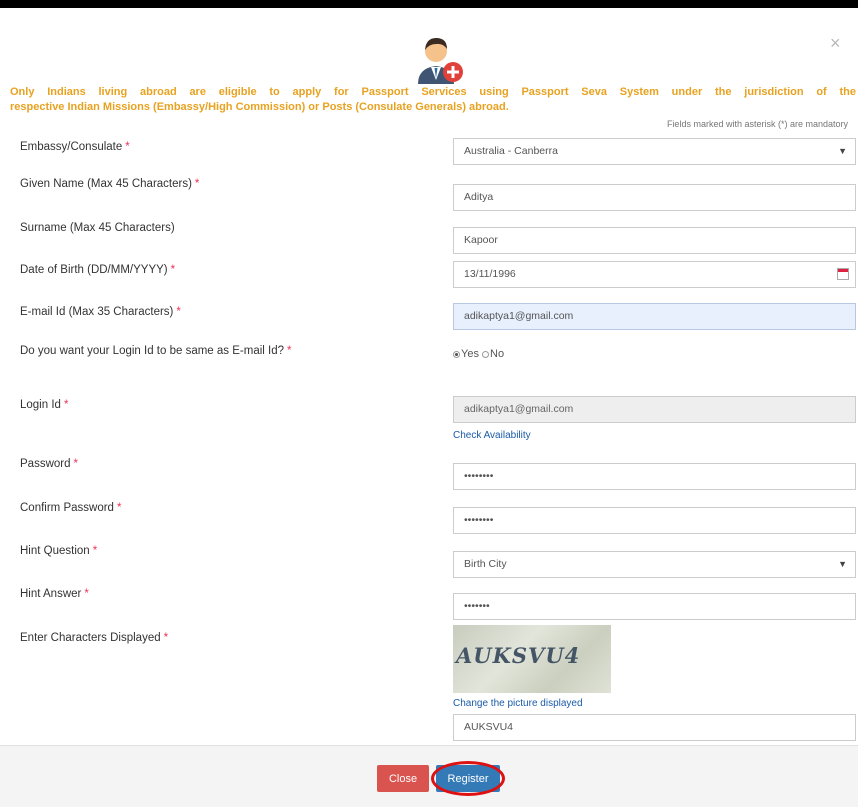 This screenshot has height=807, width=858. Describe the element at coordinates (492, 435) in the screenshot. I see `check-availability-link: Check Availability` at that location.